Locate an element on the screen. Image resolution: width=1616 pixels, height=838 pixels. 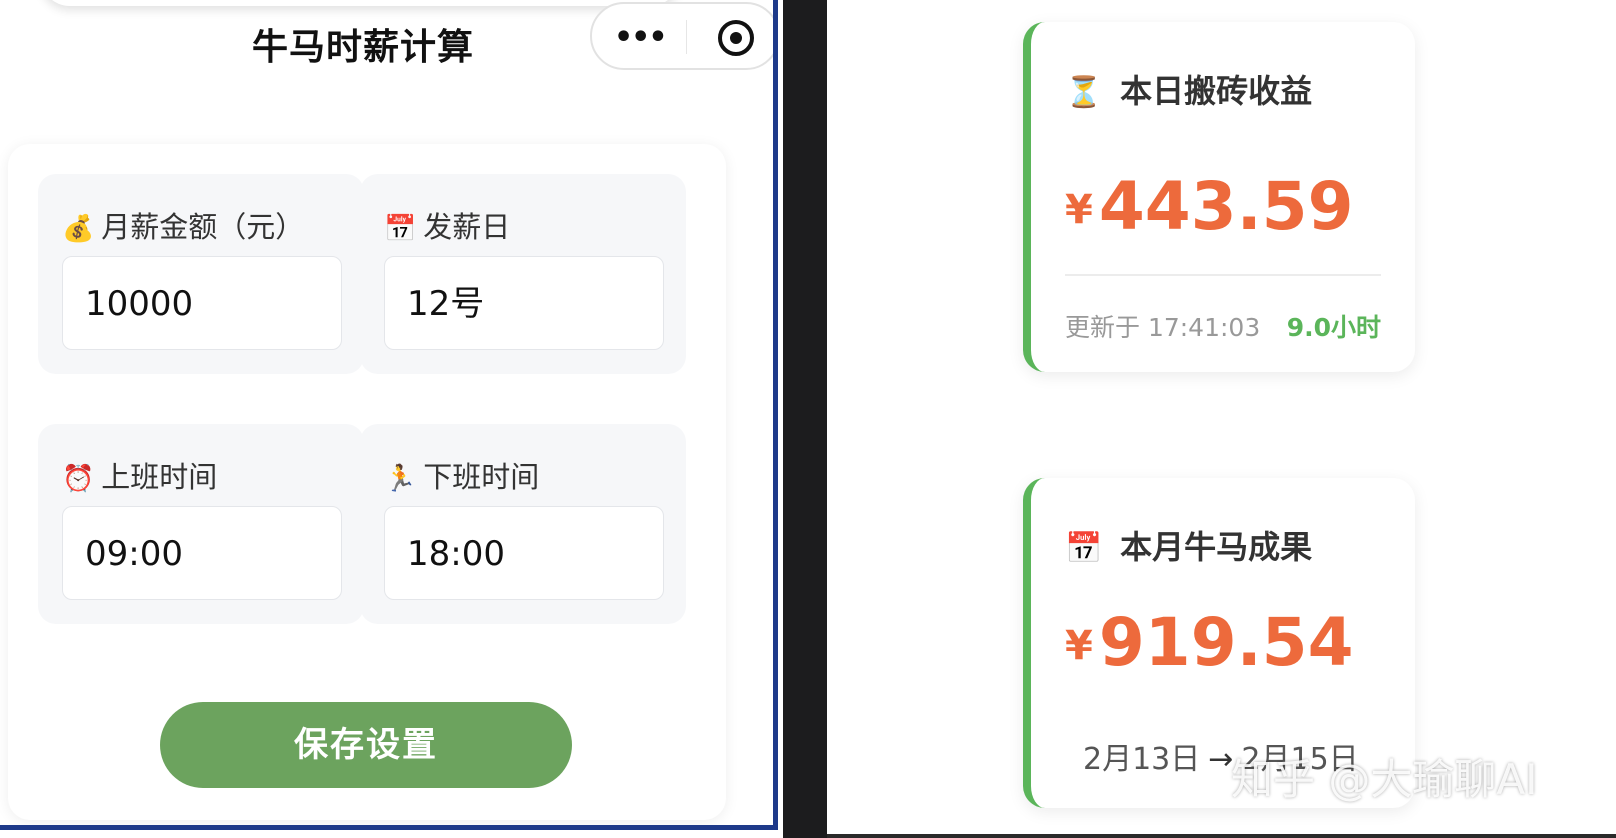
salary-label: 💰 月薪金额（元） is located at coordinates (183, 225).